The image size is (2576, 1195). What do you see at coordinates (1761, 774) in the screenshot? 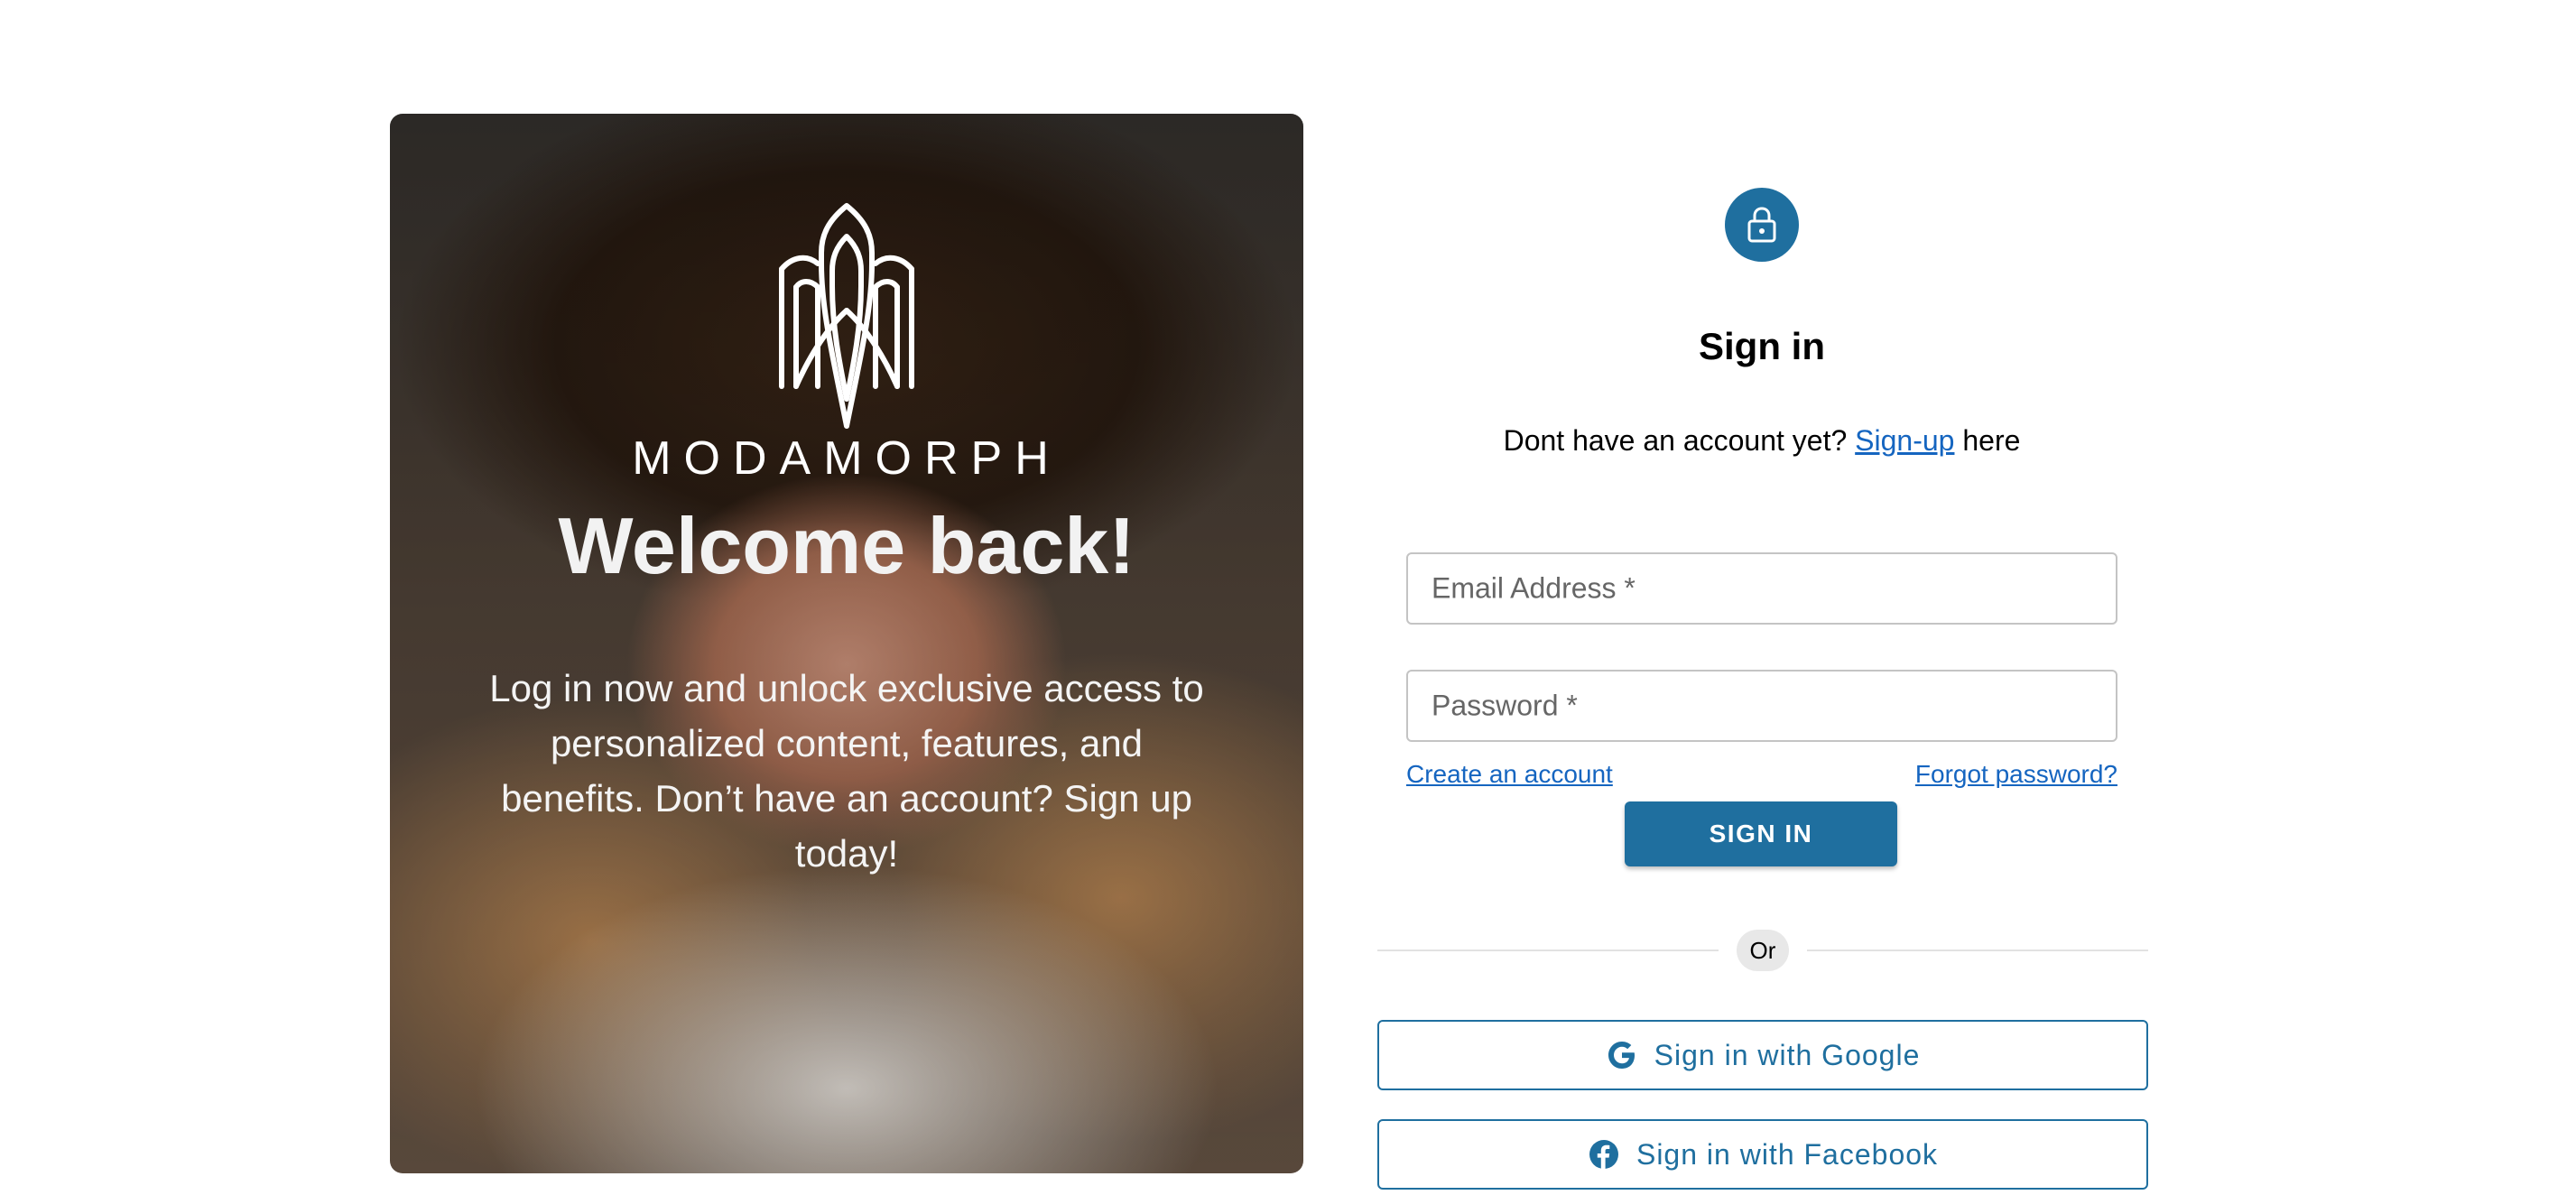
I see `account-links: Create an account Forgot password?` at bounding box center [1761, 774].